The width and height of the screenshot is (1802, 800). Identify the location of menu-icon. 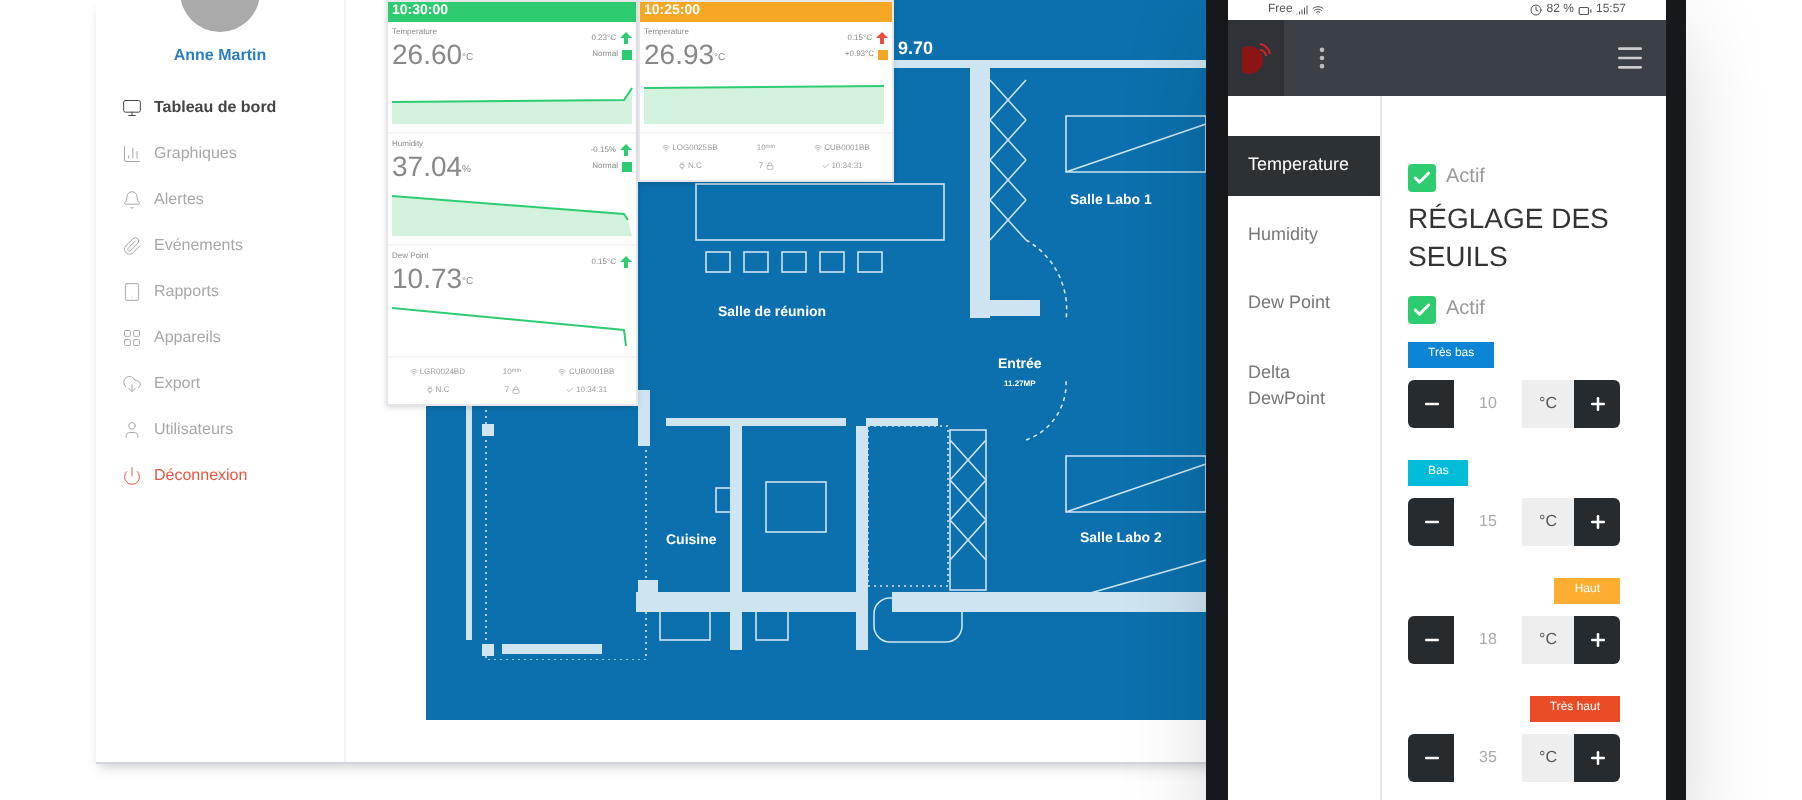
(1630, 58).